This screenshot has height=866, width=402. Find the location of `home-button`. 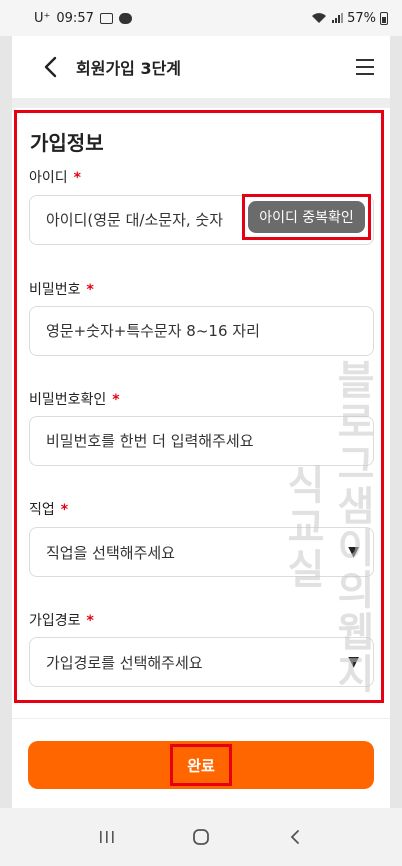

home-button is located at coordinates (201, 837).